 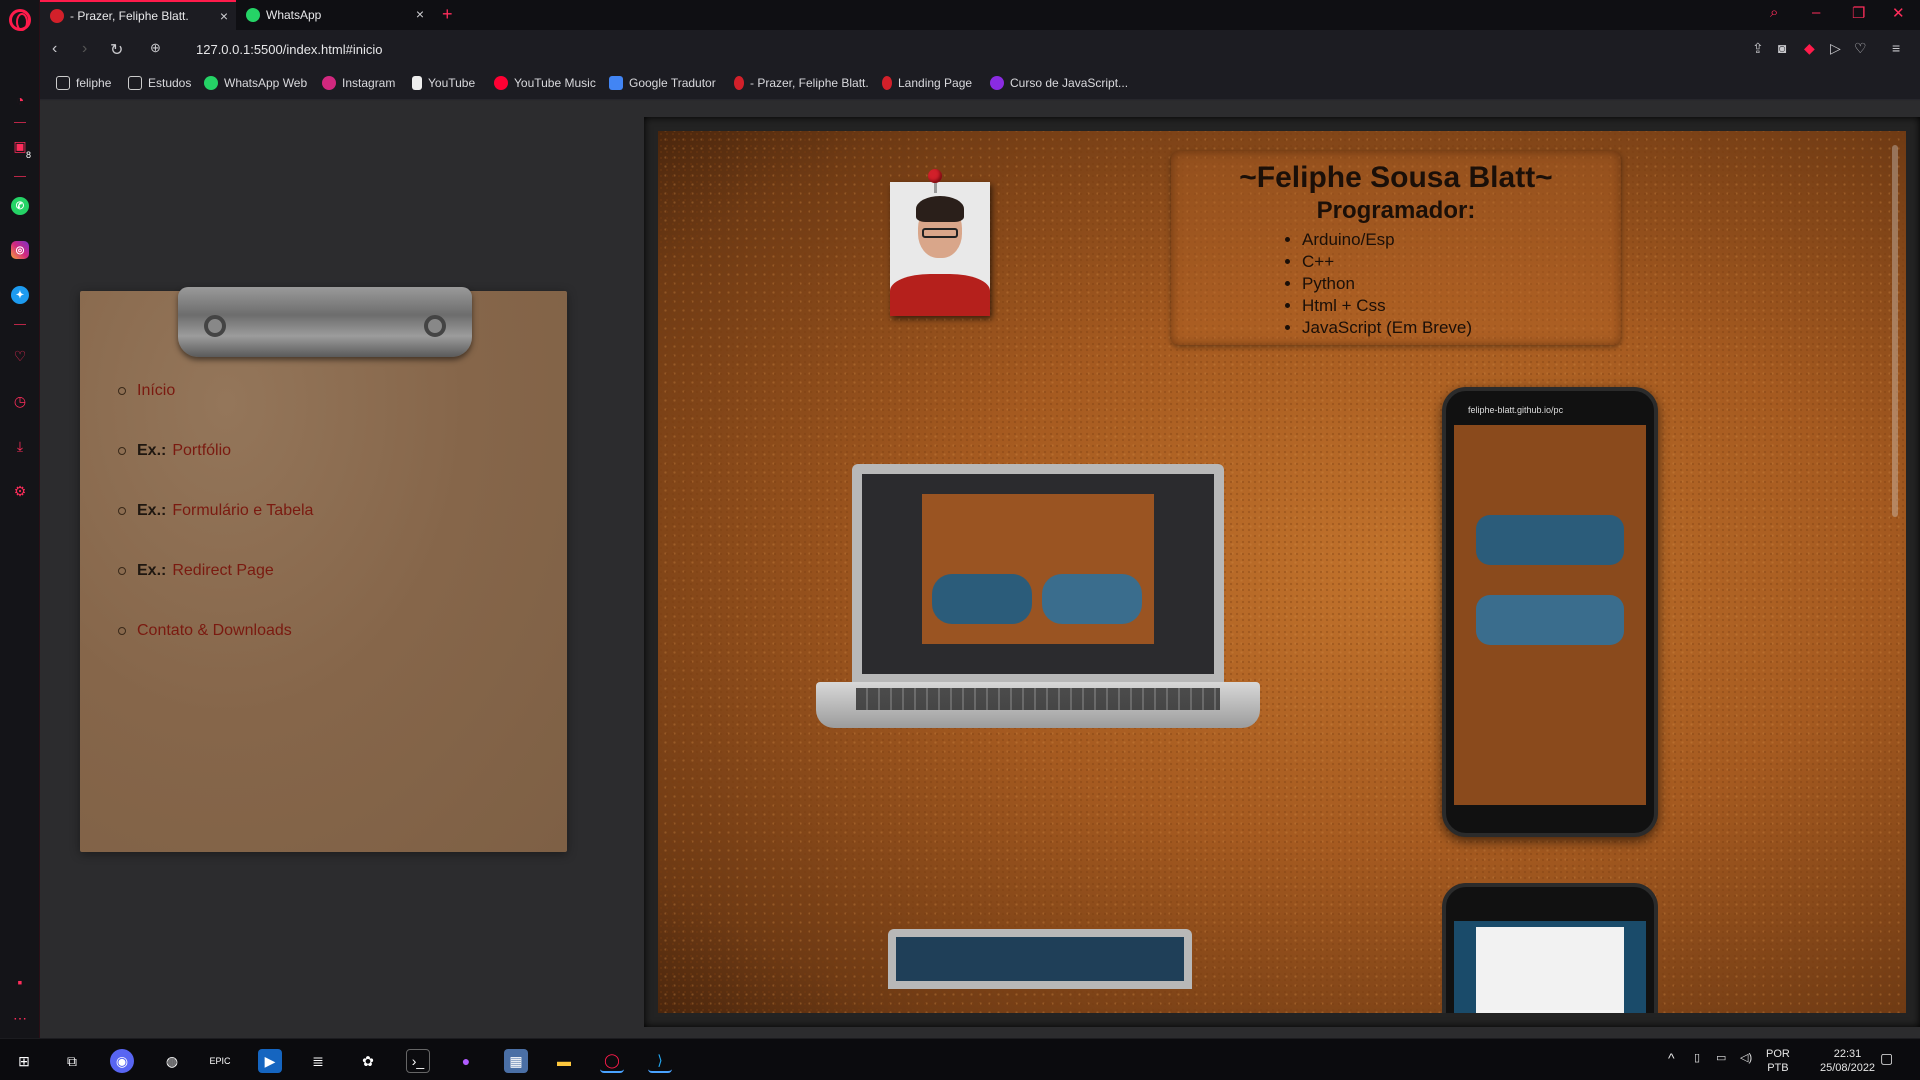 What do you see at coordinates (334, 15) in the screenshot?
I see `tab-whatsapp: WhatsApp ×` at bounding box center [334, 15].